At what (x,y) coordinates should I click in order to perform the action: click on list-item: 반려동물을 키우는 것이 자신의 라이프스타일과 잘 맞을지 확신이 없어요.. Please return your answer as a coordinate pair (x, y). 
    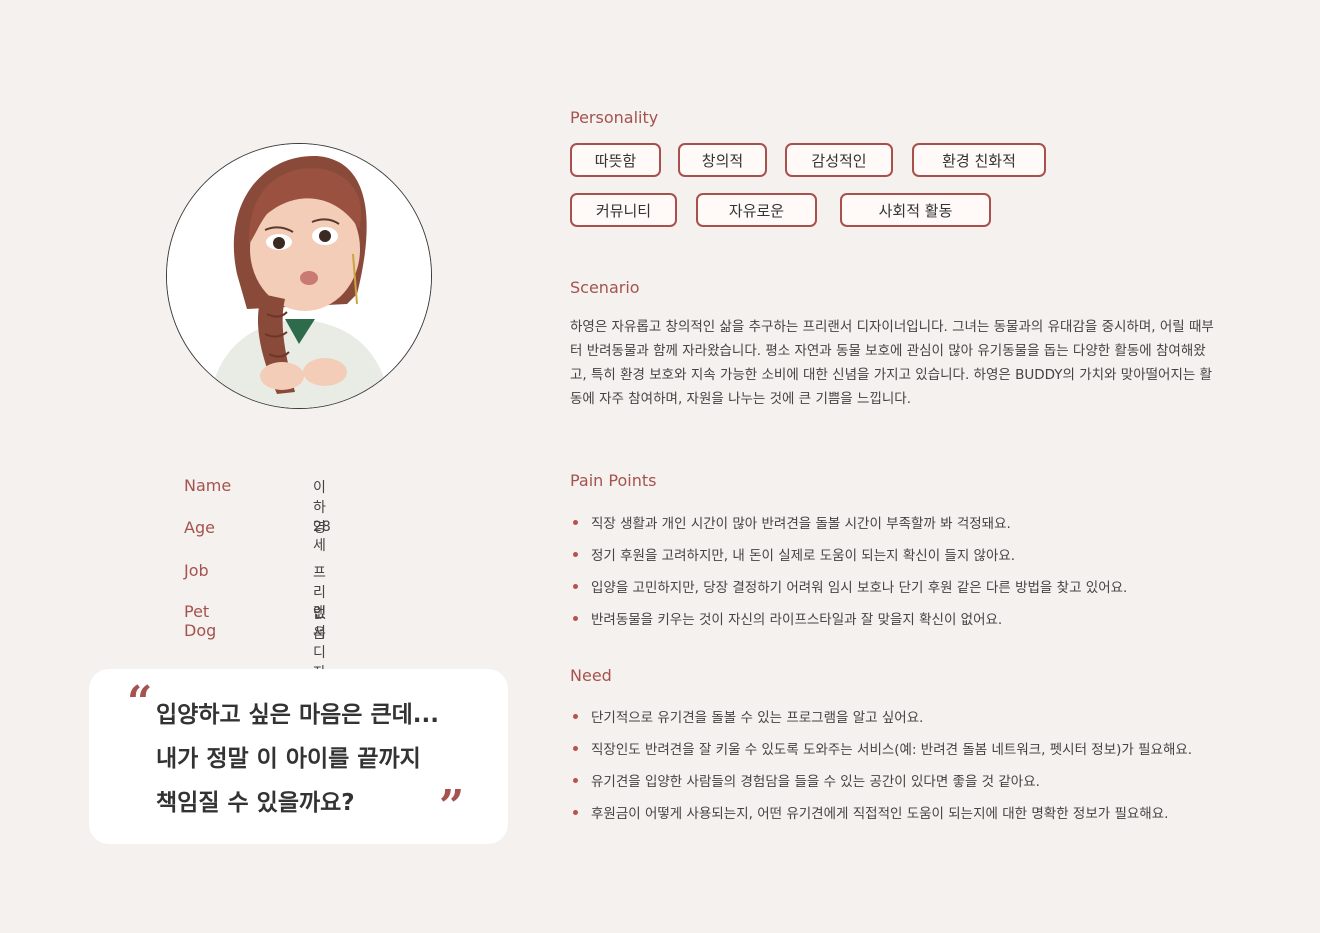
    Looking at the image, I should click on (850, 624).